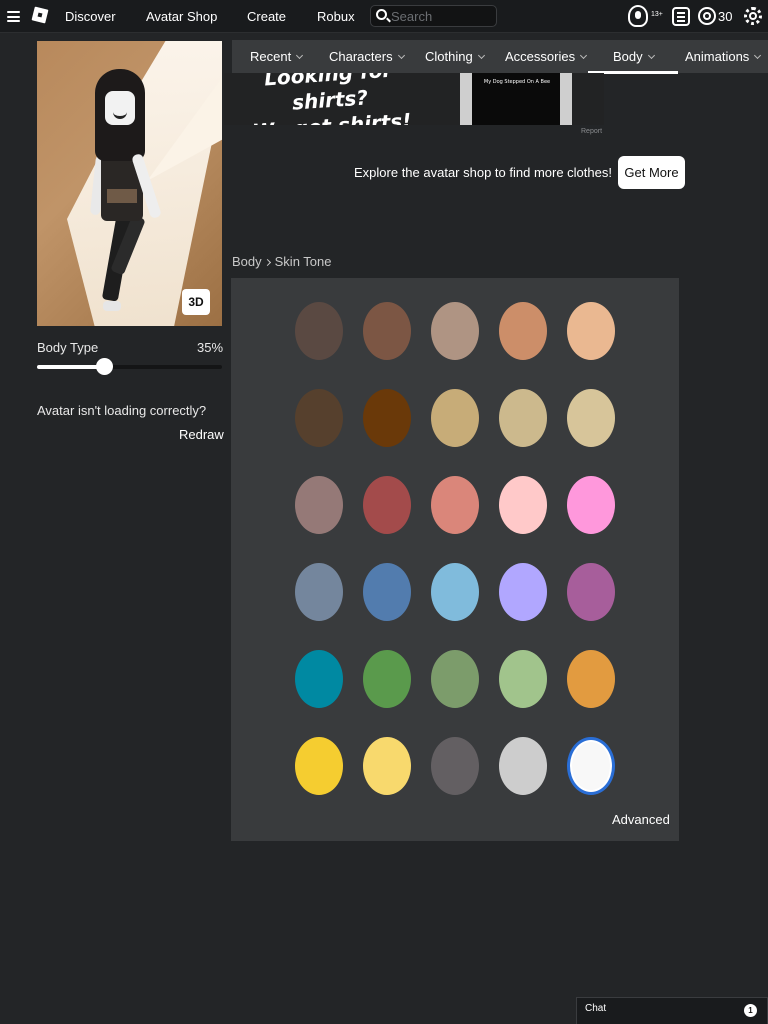 The height and width of the screenshot is (1024, 768). What do you see at coordinates (68, 347) in the screenshot?
I see `body-type-label: Body Type` at bounding box center [68, 347].